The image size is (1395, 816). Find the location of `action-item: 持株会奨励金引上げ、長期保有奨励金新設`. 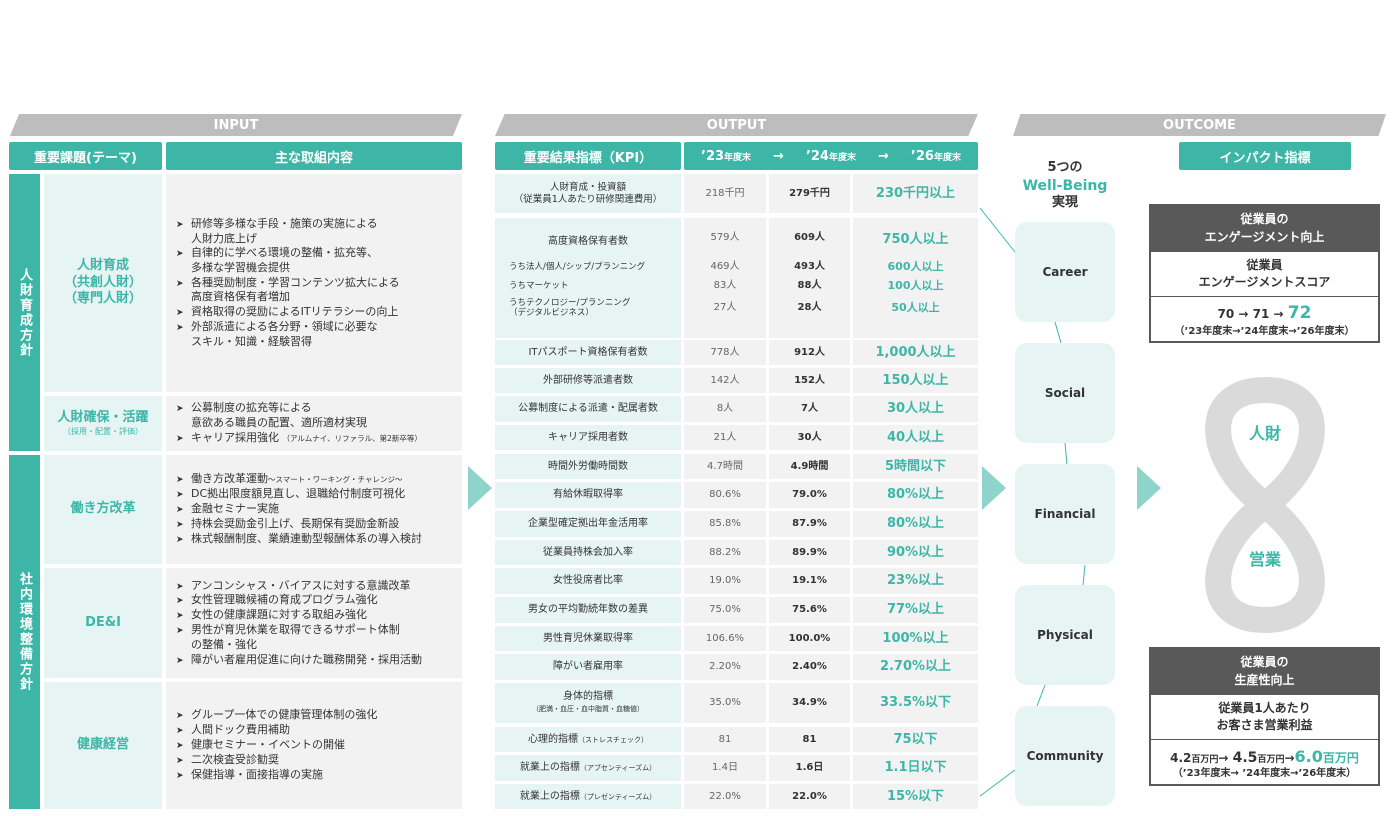

action-item: 持株会奨励金引上げ、長期保有奨励金新設 is located at coordinates (314, 524).